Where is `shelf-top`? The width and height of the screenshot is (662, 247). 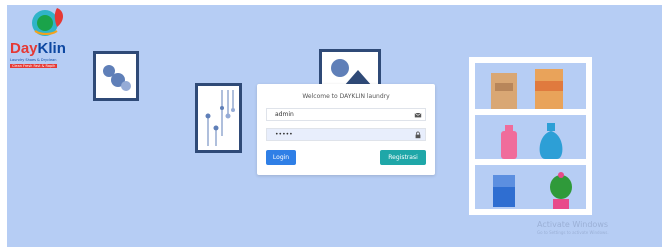
shelf-top is located at coordinates (530, 86).